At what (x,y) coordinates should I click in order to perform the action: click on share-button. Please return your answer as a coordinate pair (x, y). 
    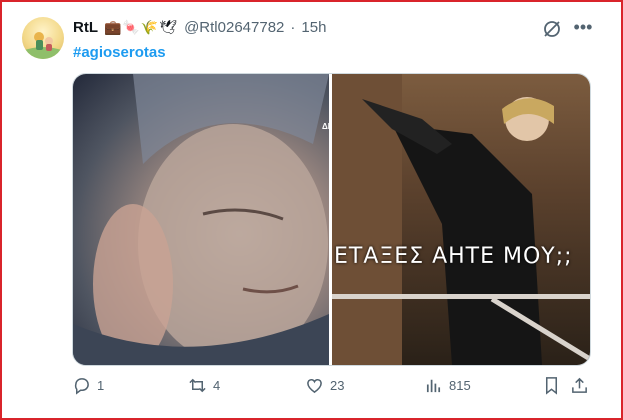
    Looking at the image, I should click on (579, 385).